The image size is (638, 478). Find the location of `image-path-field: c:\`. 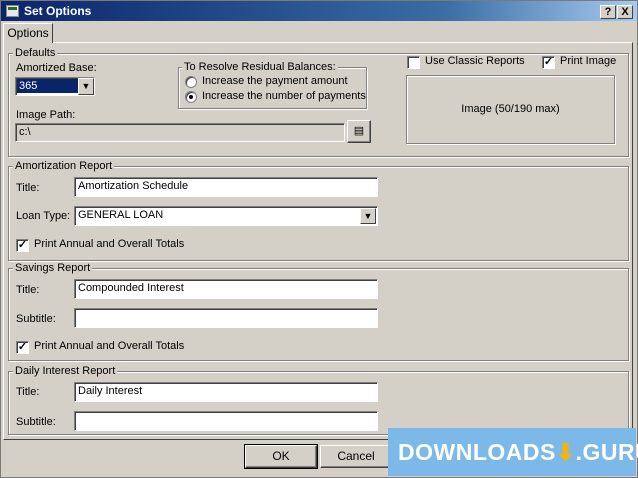

image-path-field: c:\ is located at coordinates (180, 132).